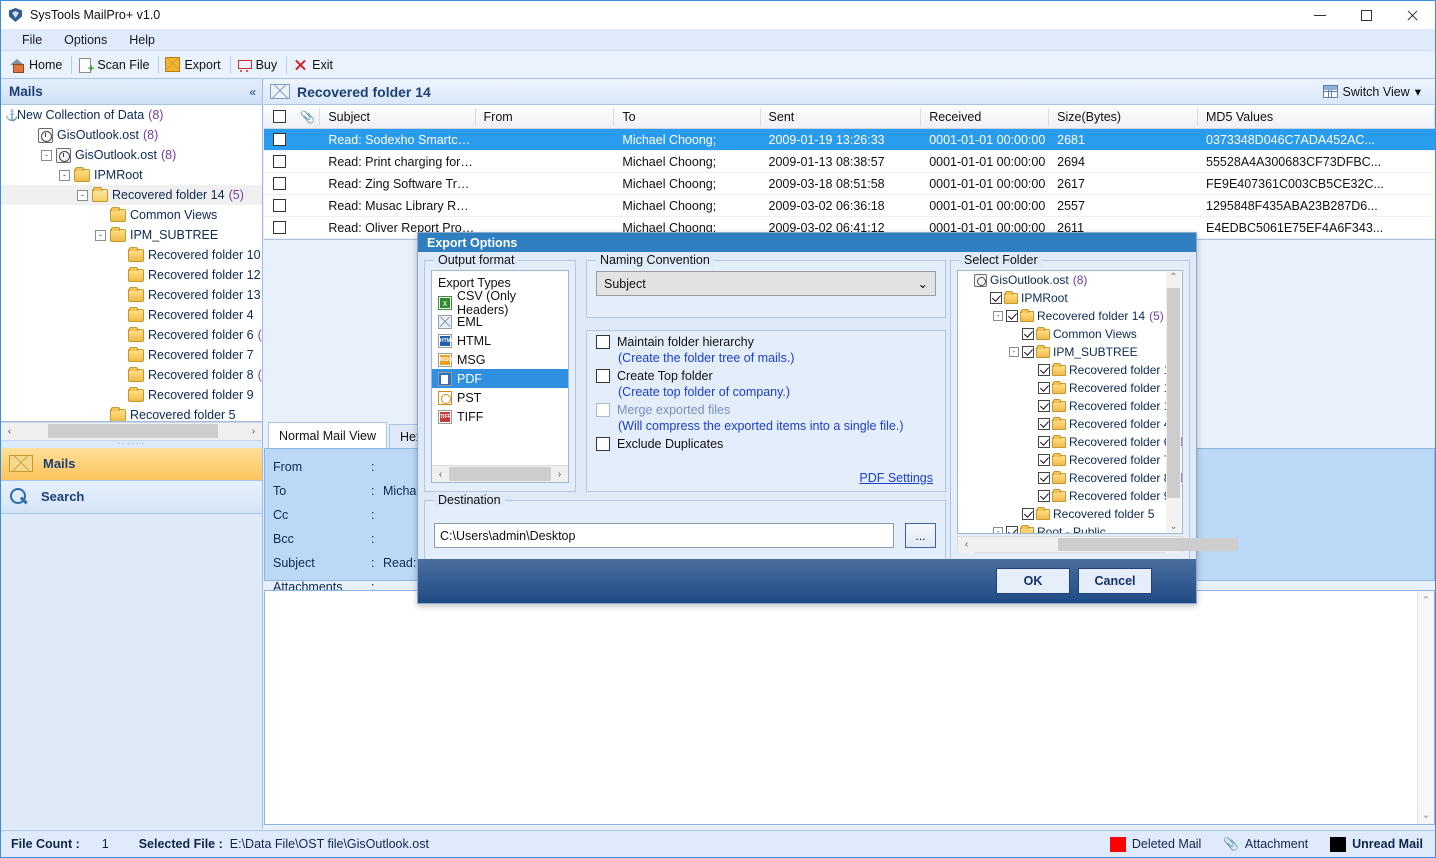 This screenshot has width=1436, height=858. What do you see at coordinates (1412, 15) in the screenshot?
I see `close-button` at bounding box center [1412, 15].